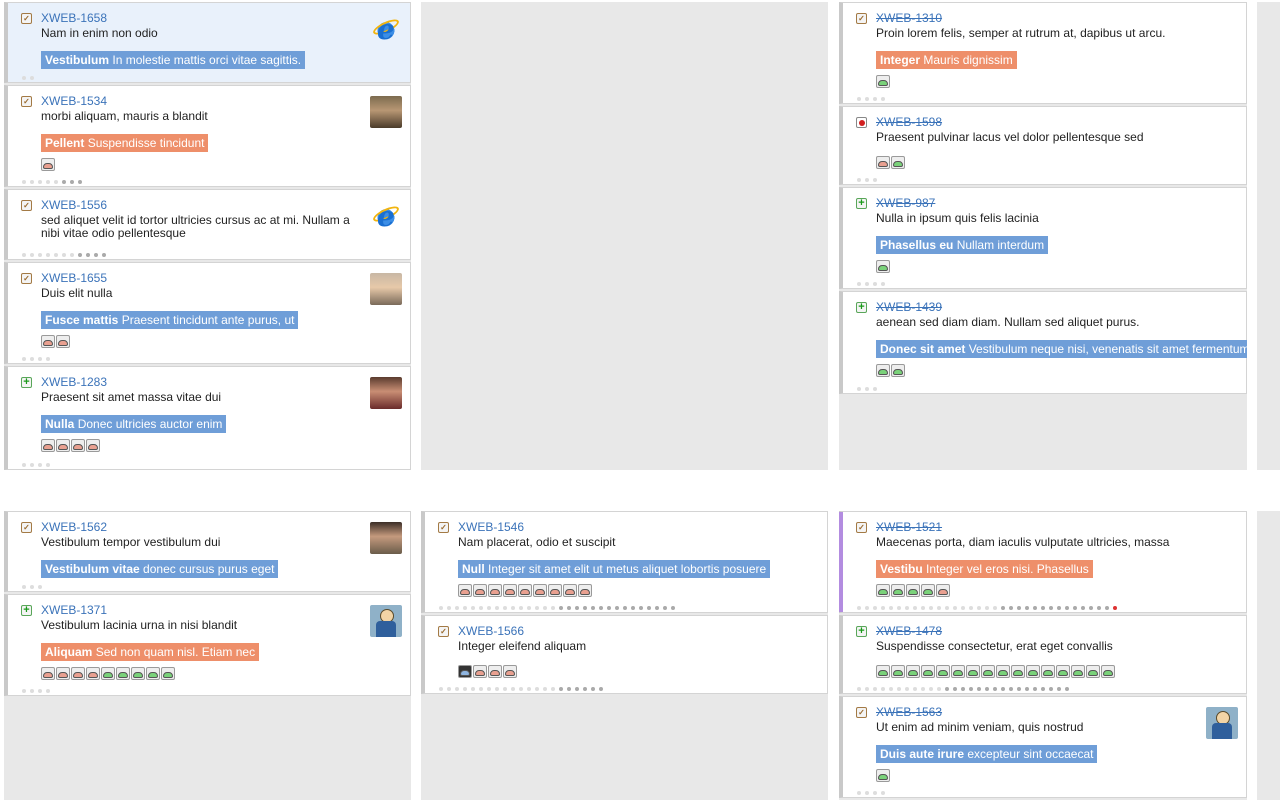 The height and width of the screenshot is (800, 1280). I want to click on issue-key: XWEB-1658, so click(74, 18).